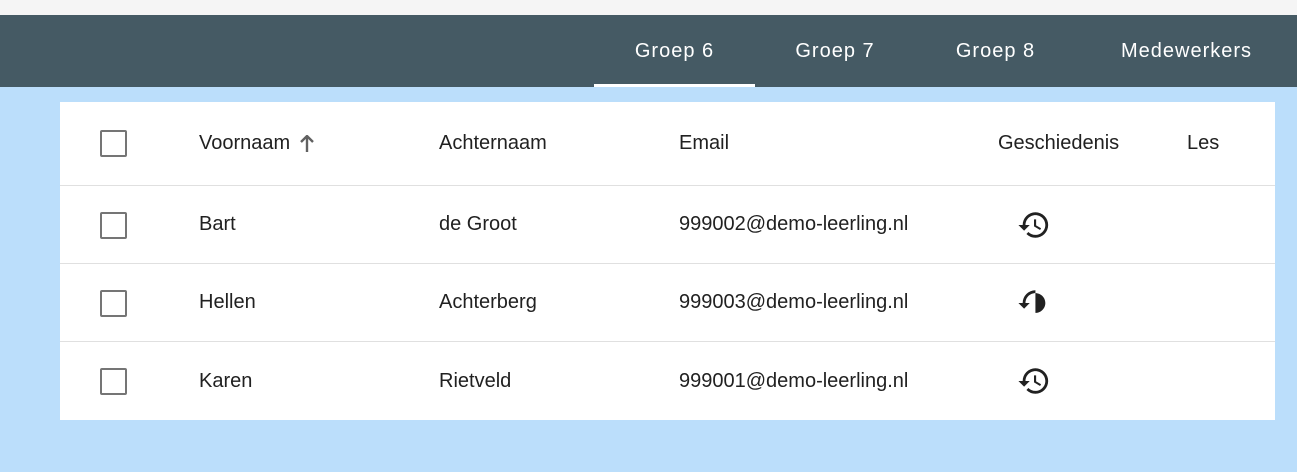 This screenshot has width=1297, height=472. What do you see at coordinates (257, 143) in the screenshot?
I see `column-header-voornaam: Voornaam` at bounding box center [257, 143].